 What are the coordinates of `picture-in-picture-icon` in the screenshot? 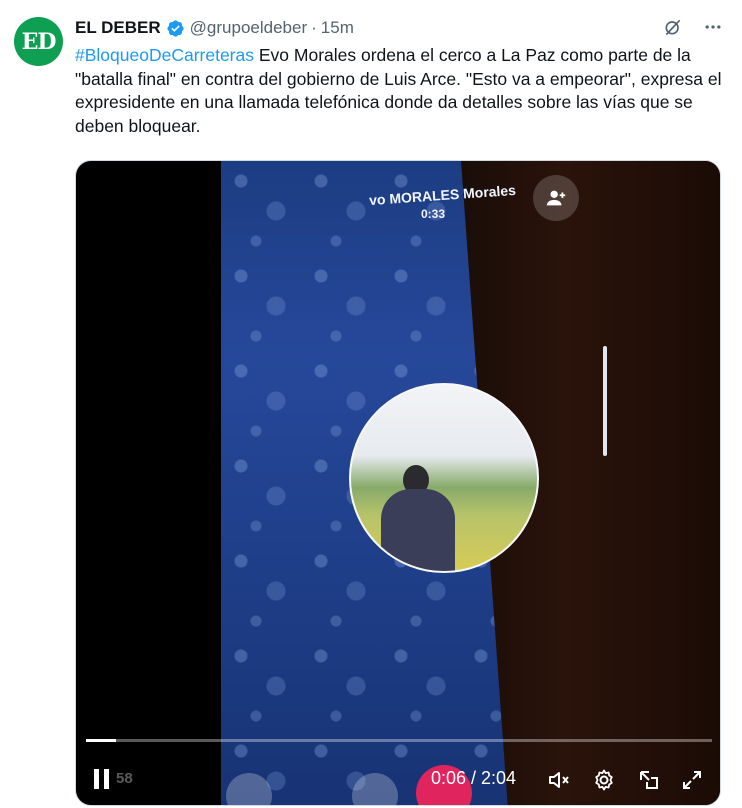 It's located at (649, 780).